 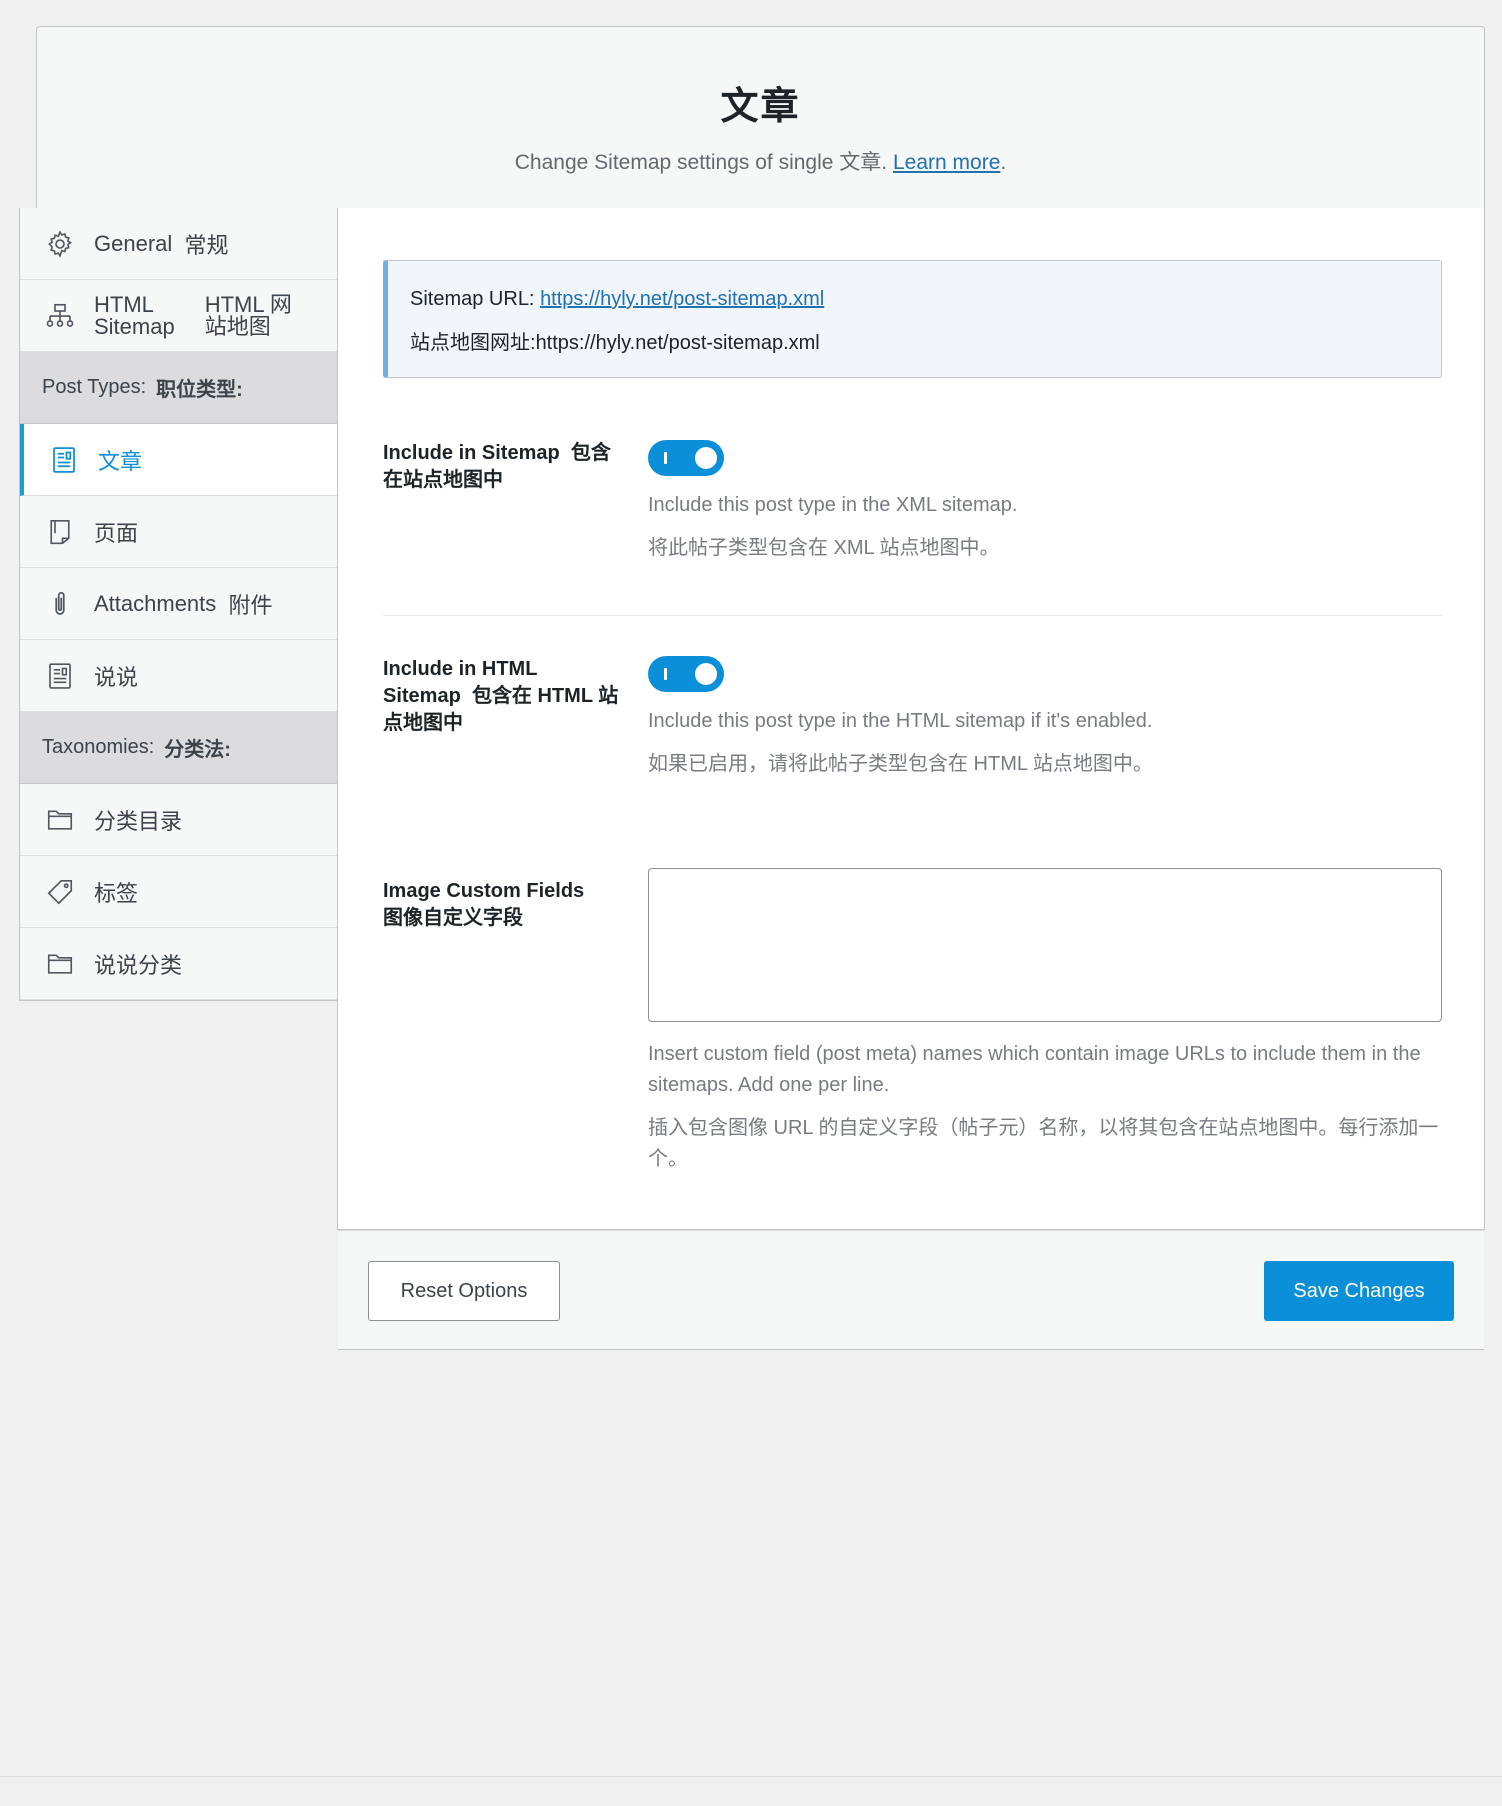 I want to click on subtitle-text: Change Sitemap settings of single 文章., so click(x=701, y=162).